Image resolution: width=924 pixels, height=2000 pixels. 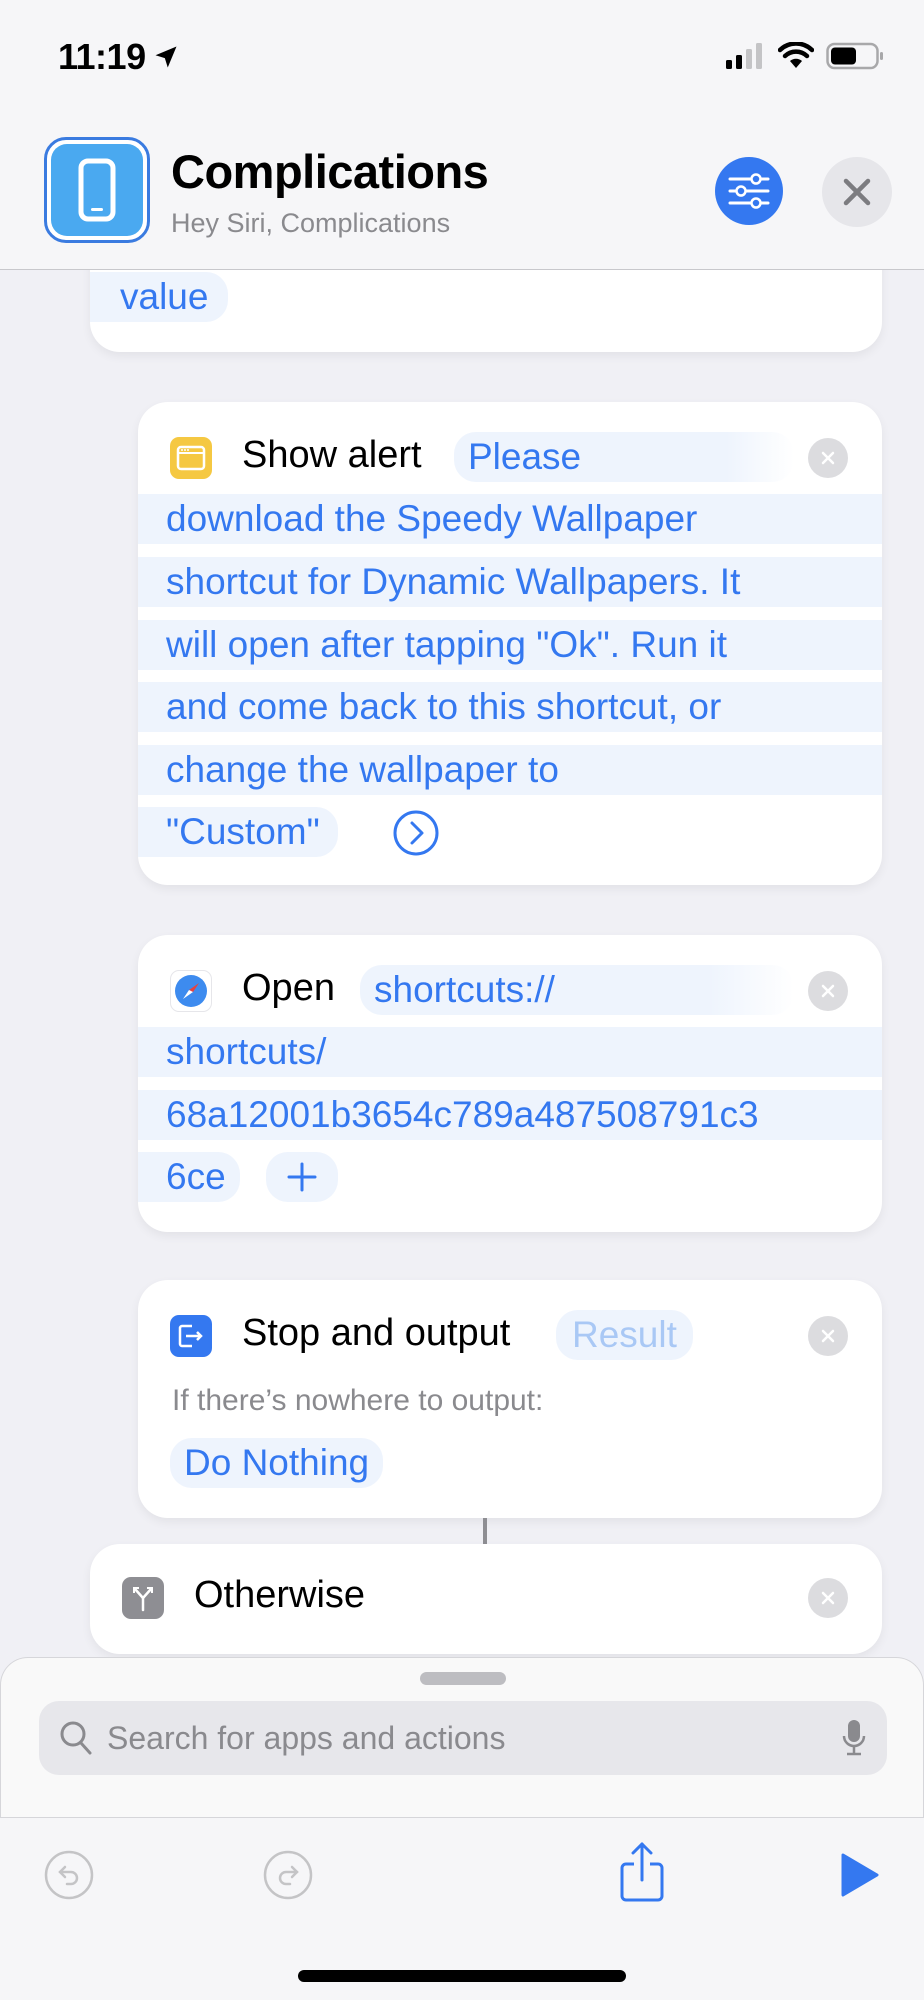 I want to click on plus-icon, so click(x=302, y=1177).